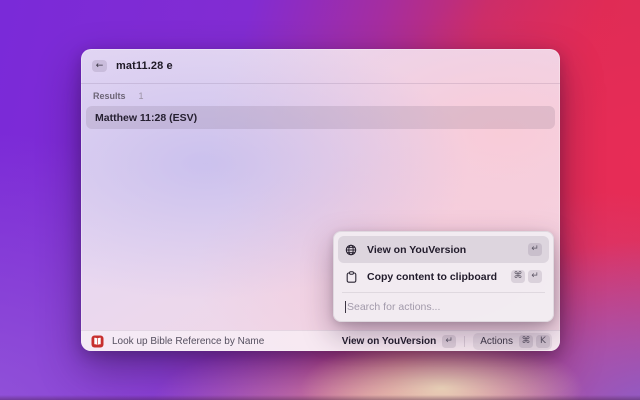 The image size is (640, 400). I want to click on back-button: ←, so click(99, 66).